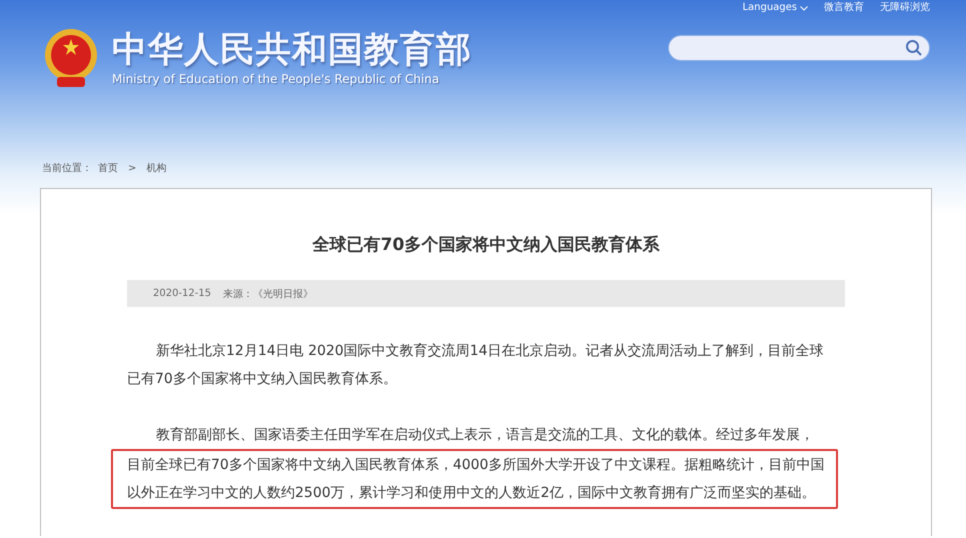 The height and width of the screenshot is (538, 966). I want to click on paragraph-line: 已有70多个国家将中文纳入国民教育体系。, so click(262, 379).